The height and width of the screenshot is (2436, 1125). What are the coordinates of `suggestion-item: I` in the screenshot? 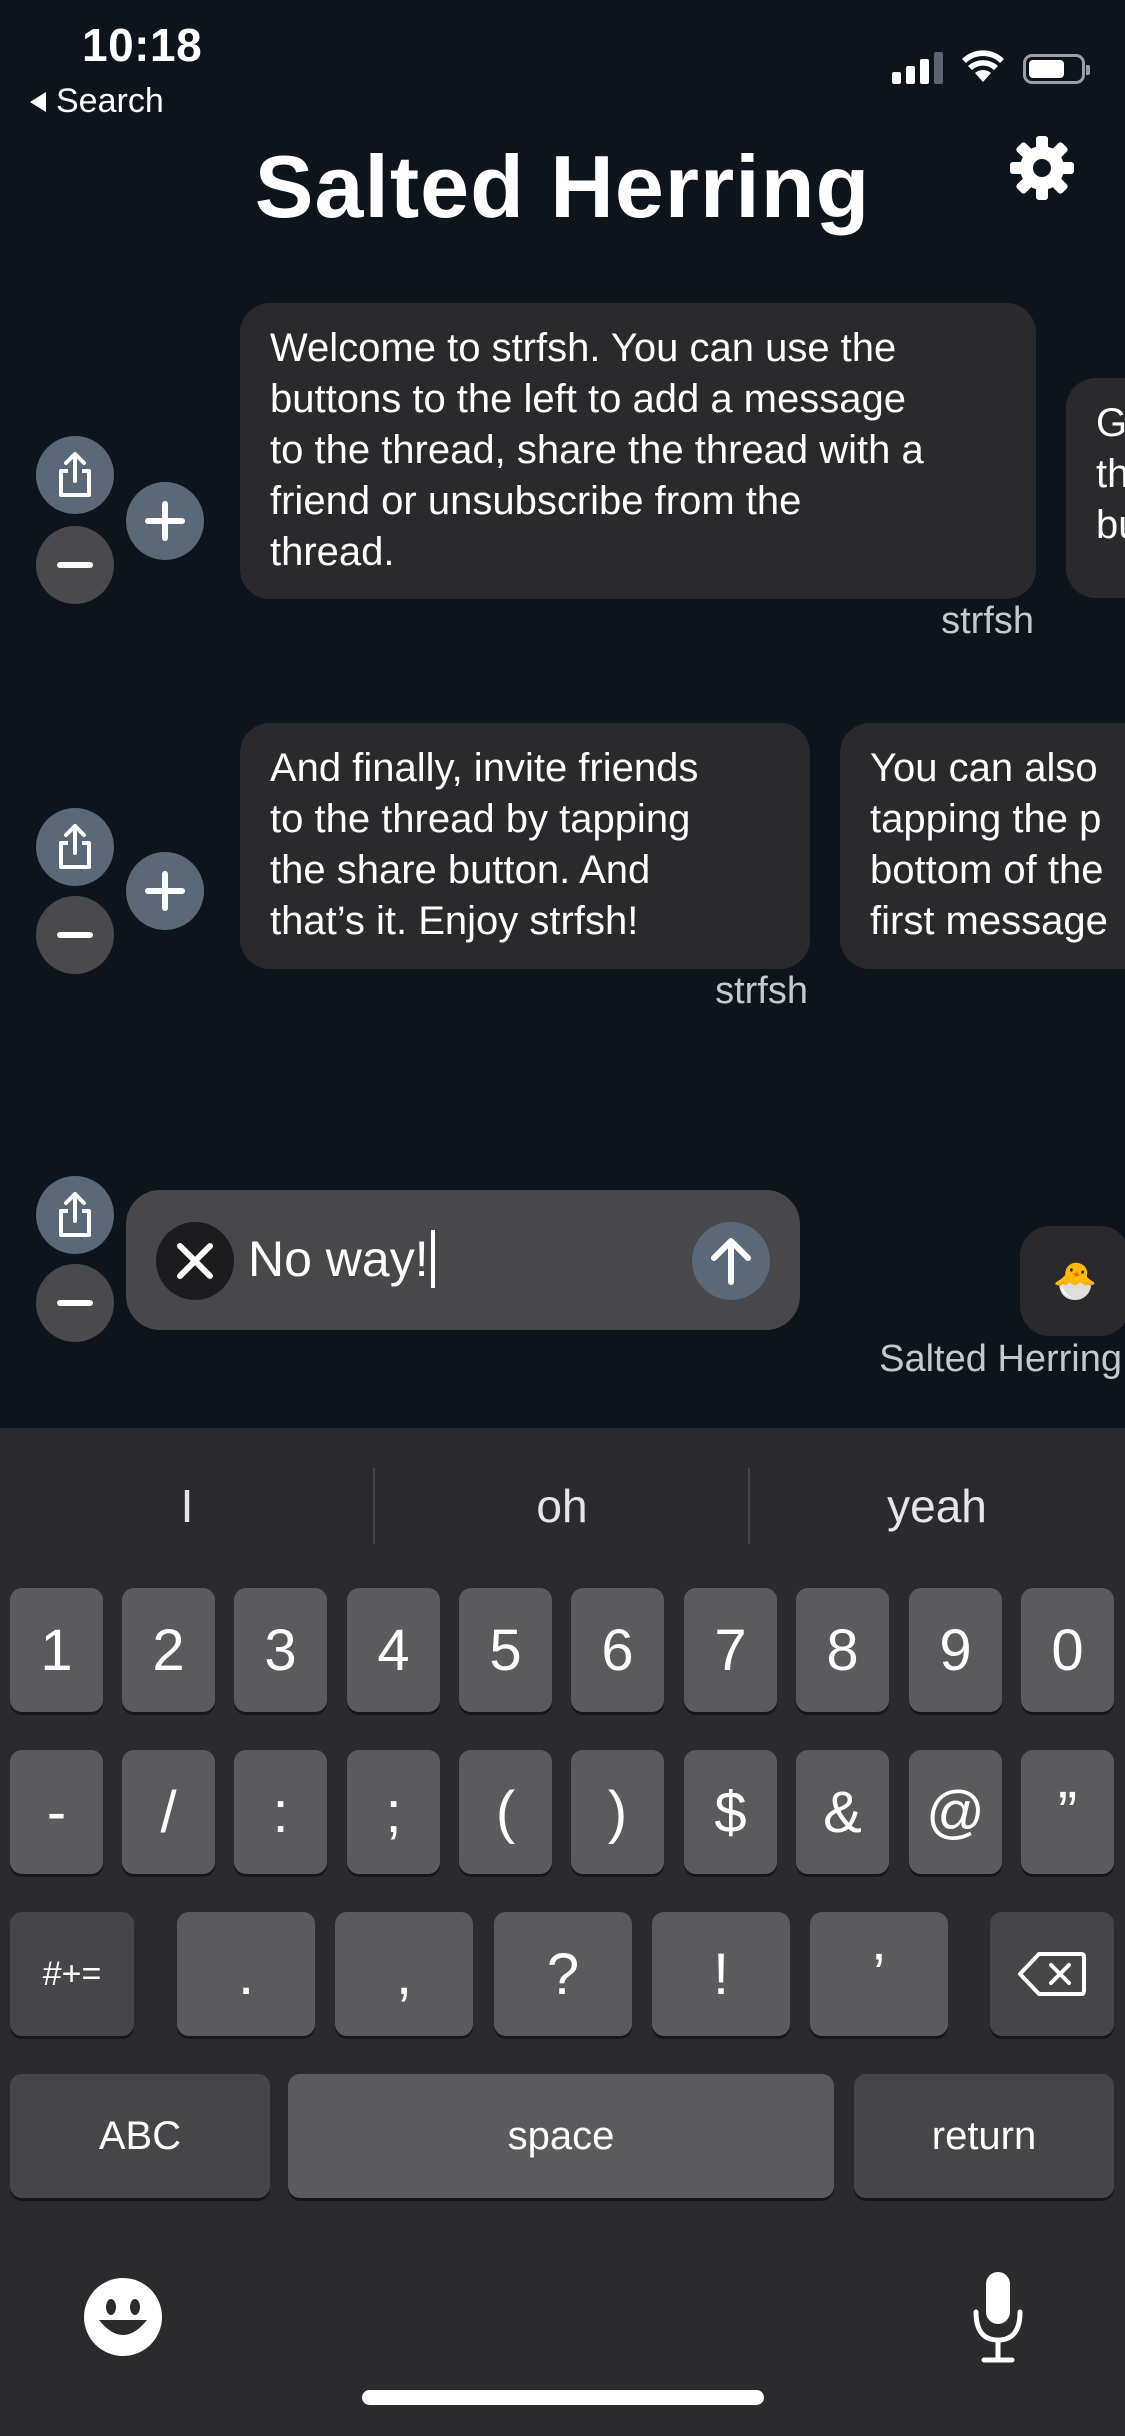 It's located at (187, 1506).